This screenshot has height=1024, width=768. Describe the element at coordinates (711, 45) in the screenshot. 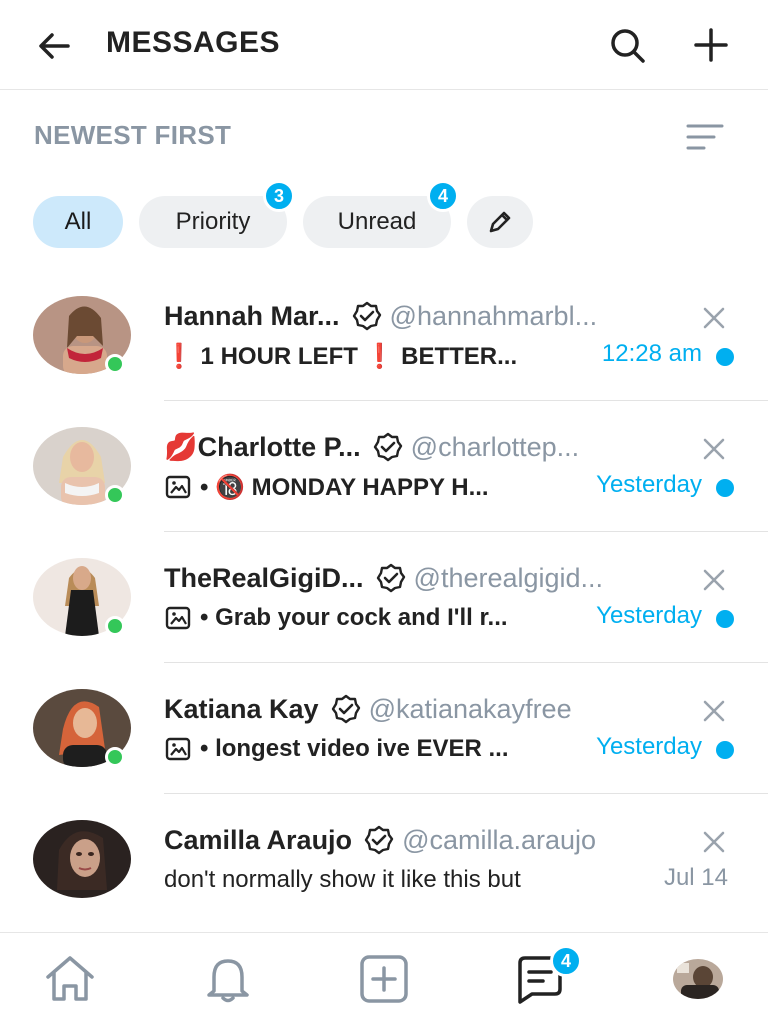

I see `plus-icon` at that location.